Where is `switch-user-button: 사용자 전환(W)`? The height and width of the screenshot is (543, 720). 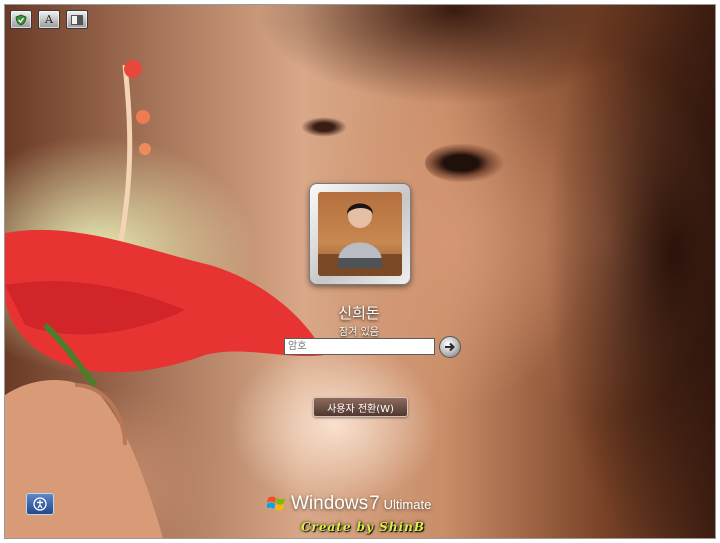 switch-user-button: 사용자 전환(W) is located at coordinates (360, 407).